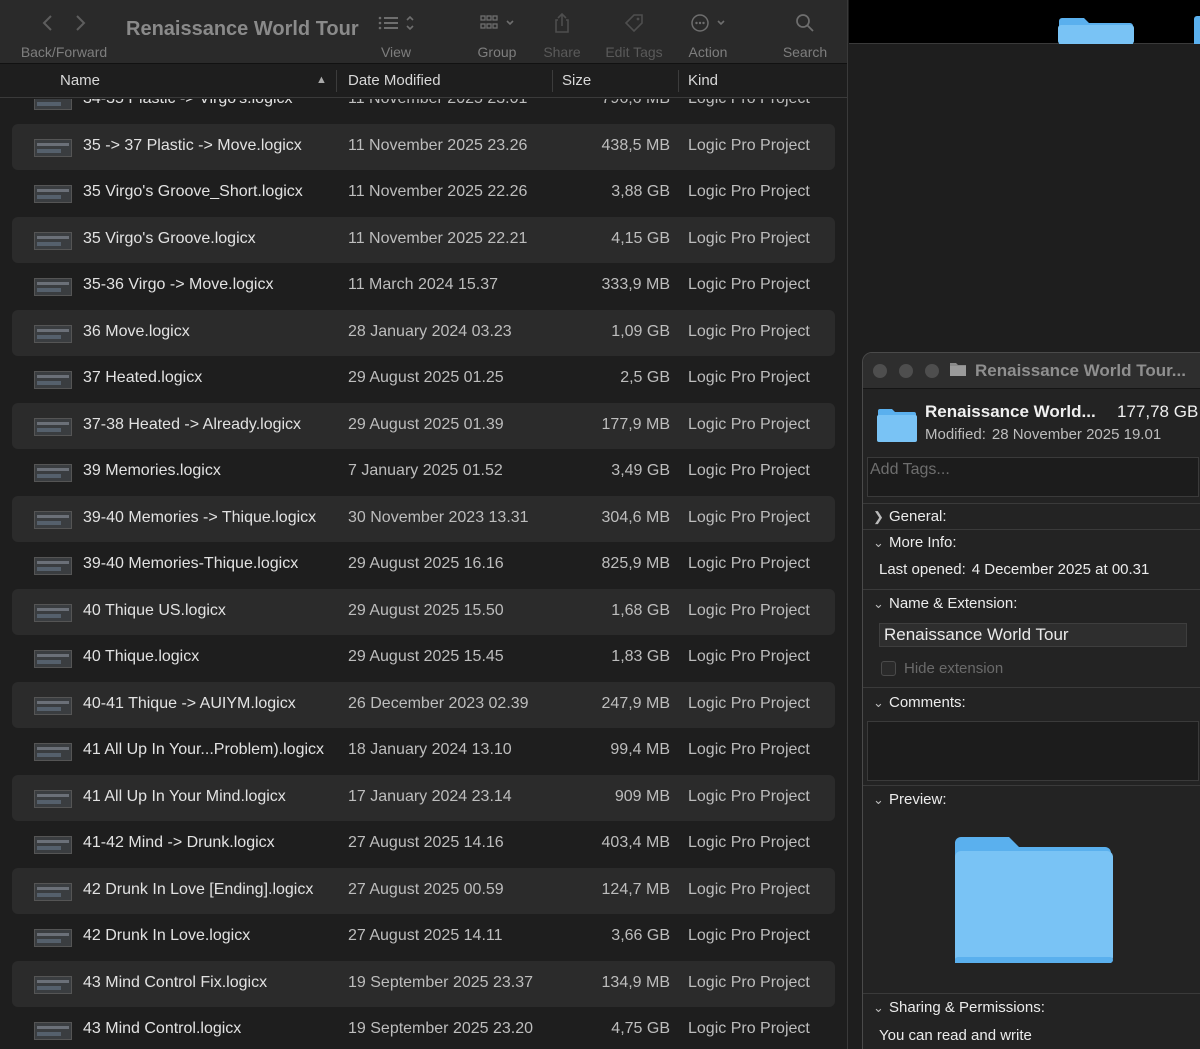 This screenshot has width=1200, height=1049. I want to click on file-size: 1,83 GB, so click(640, 656).